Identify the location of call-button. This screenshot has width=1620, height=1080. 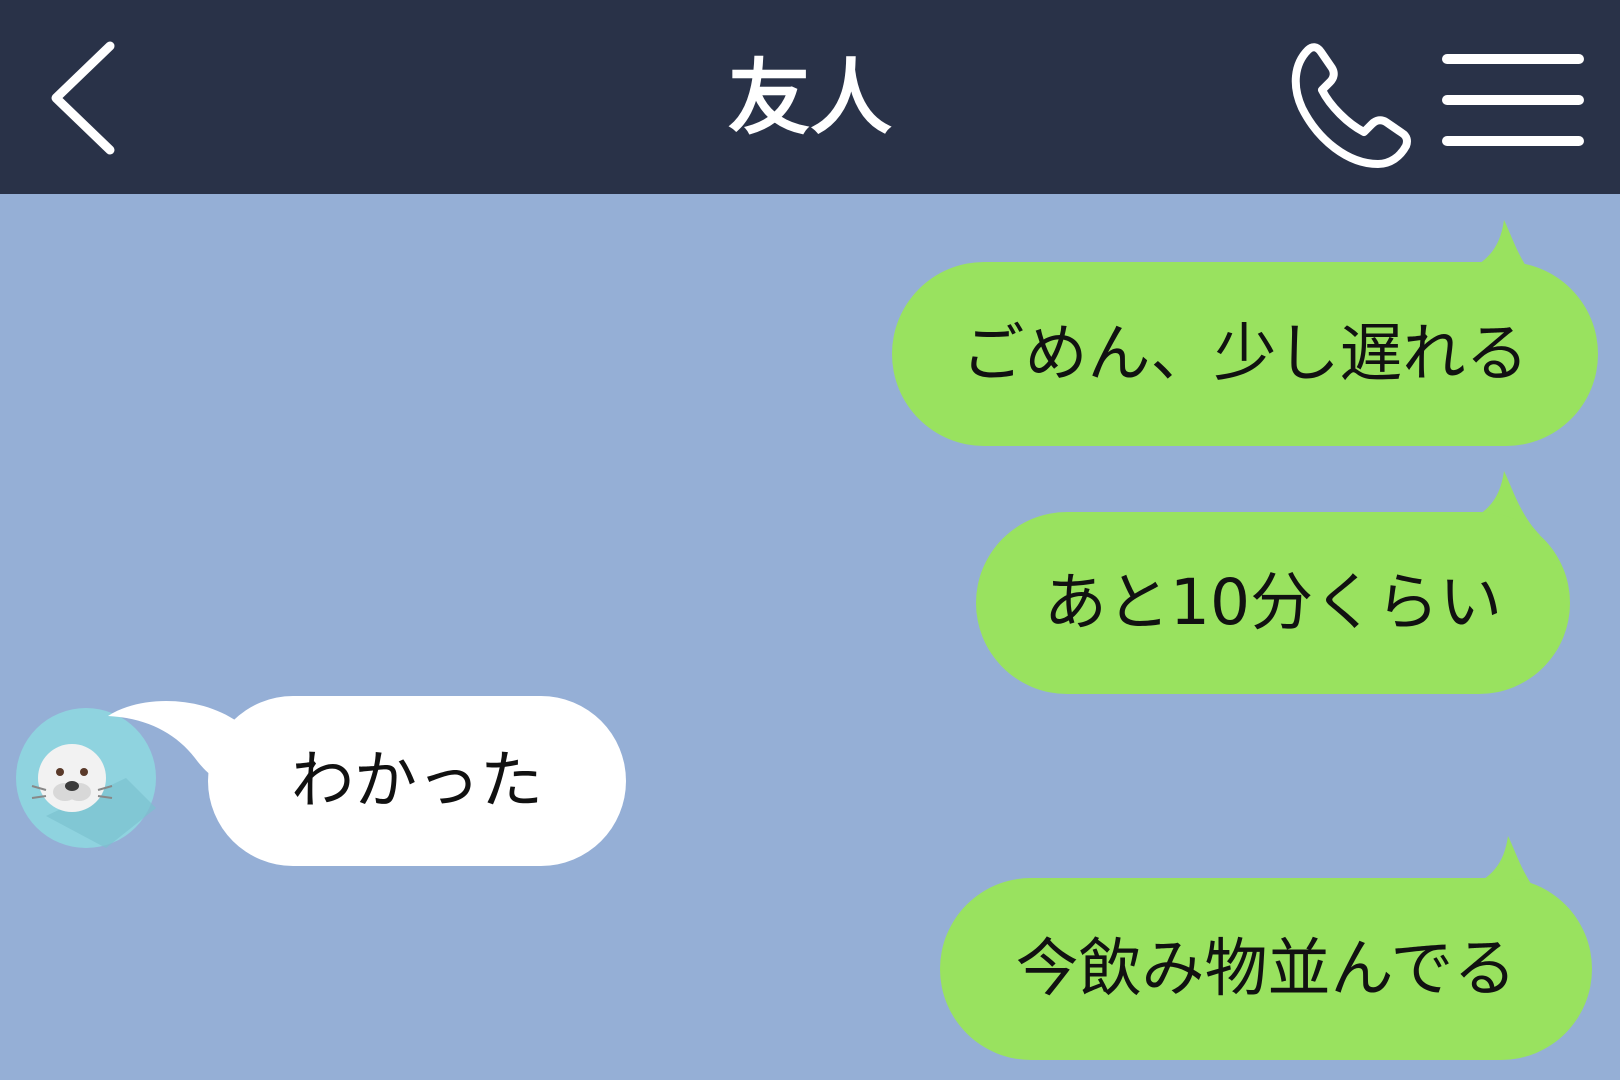
(1352, 104).